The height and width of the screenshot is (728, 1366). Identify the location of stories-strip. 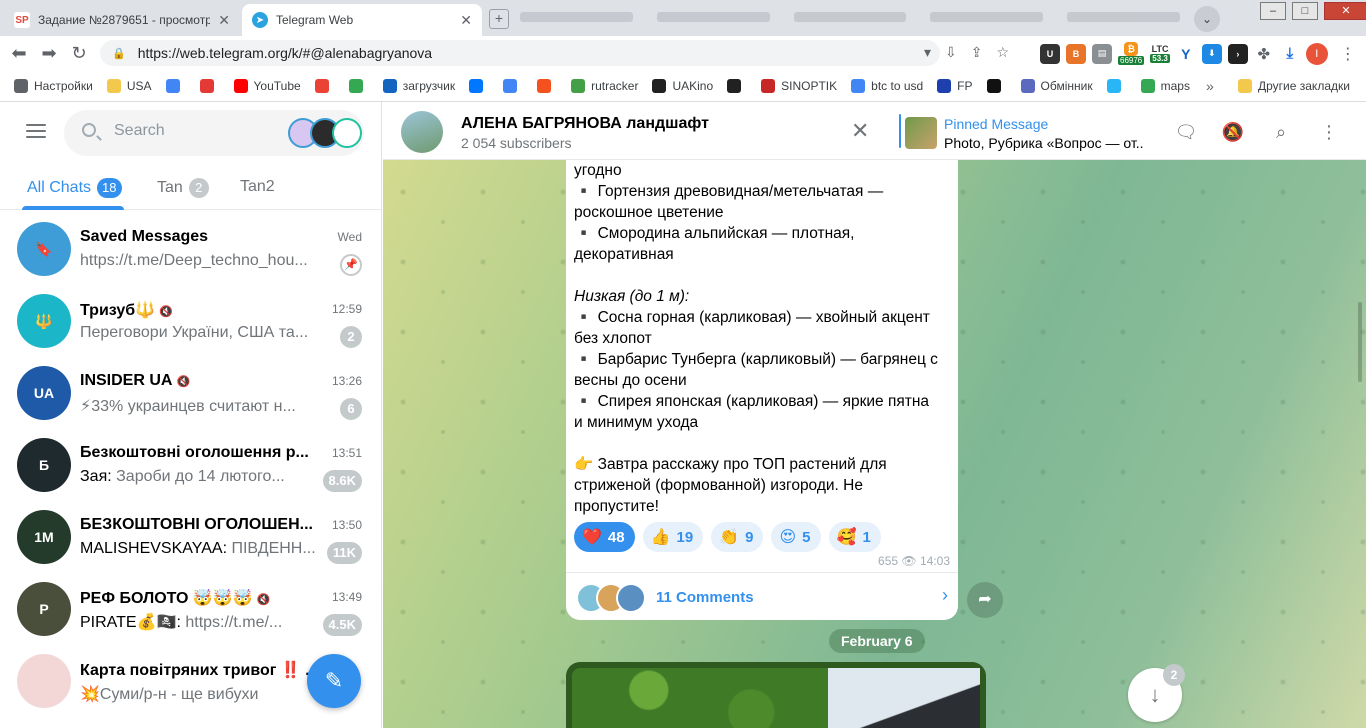
(325, 133).